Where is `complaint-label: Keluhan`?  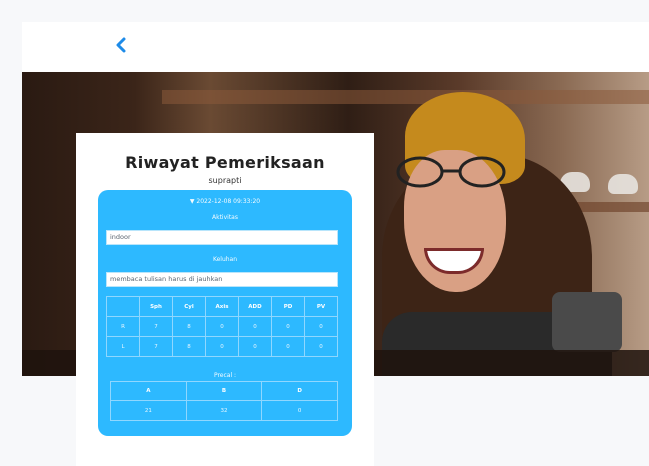 complaint-label: Keluhan is located at coordinates (225, 259).